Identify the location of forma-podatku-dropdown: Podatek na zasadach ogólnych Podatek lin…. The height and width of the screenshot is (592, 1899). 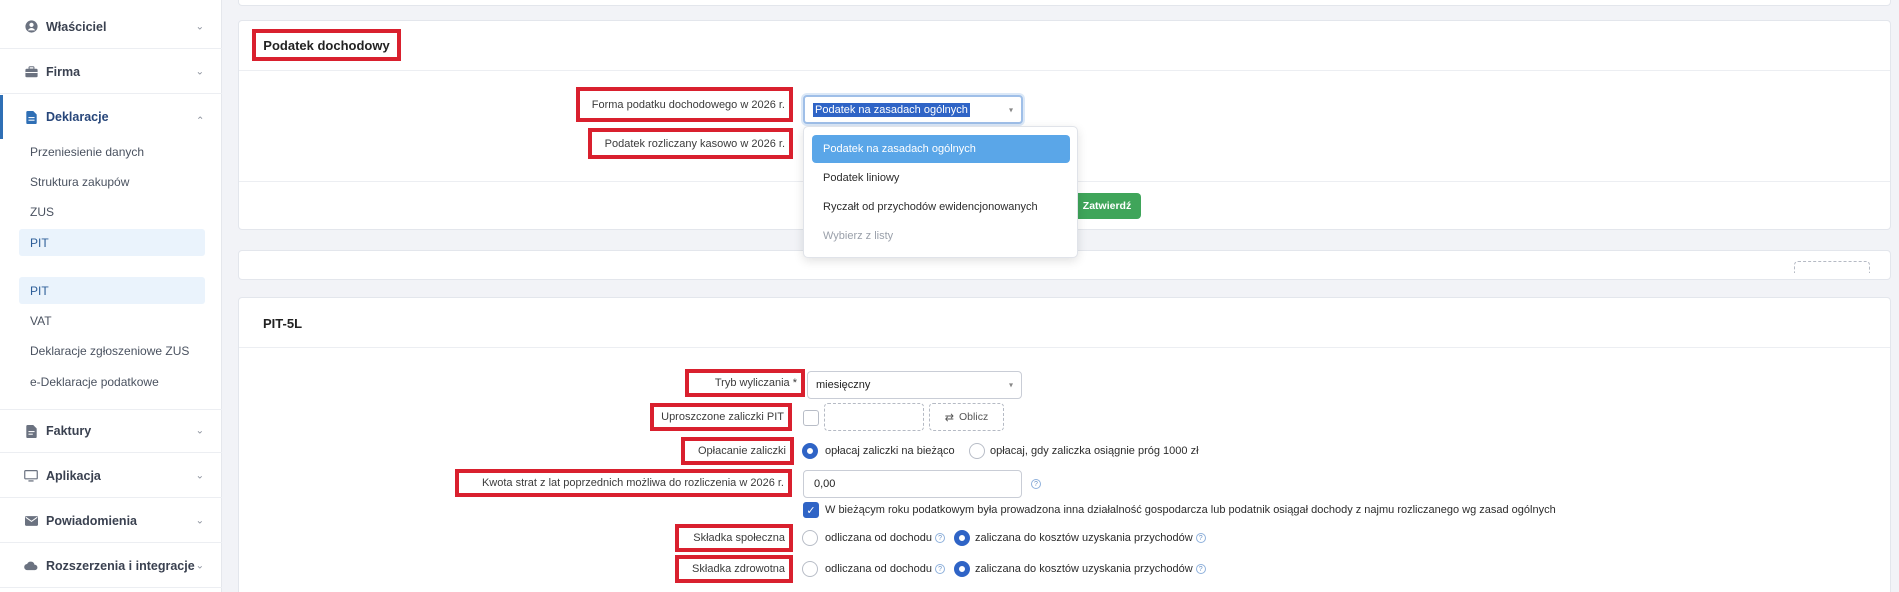
(940, 192).